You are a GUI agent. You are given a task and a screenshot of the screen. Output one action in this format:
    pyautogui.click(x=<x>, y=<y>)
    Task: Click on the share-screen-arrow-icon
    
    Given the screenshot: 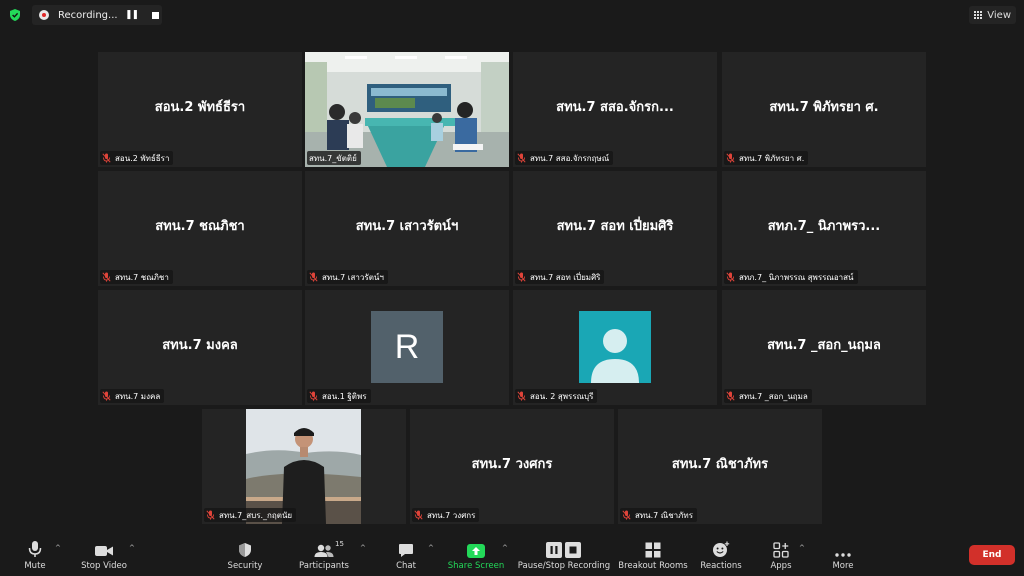 What is the action you would take?
    pyautogui.click(x=476, y=551)
    